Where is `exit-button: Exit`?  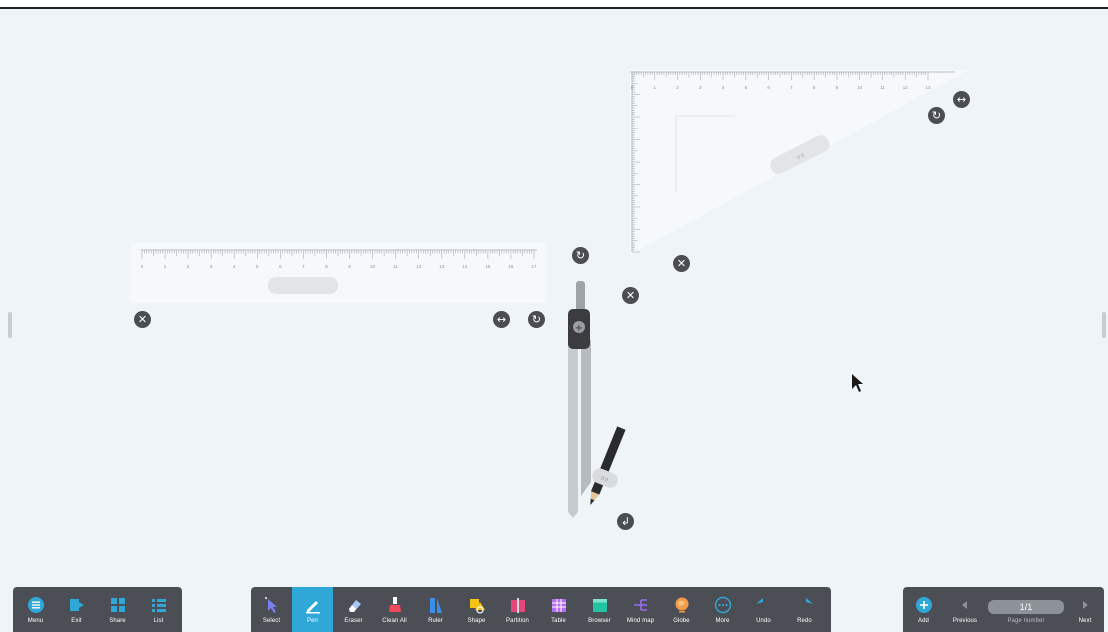
exit-button: Exit is located at coordinates (76, 609).